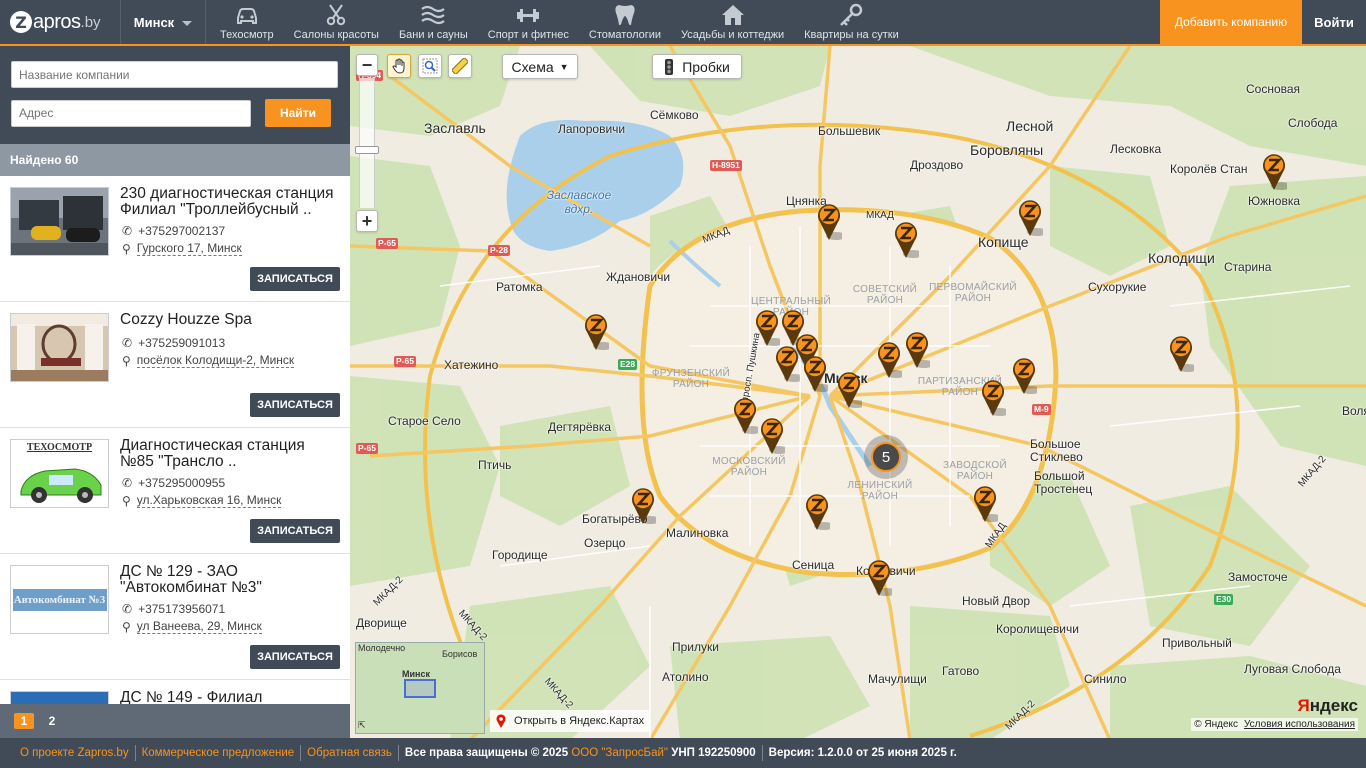  I want to click on about-link: О проекте Zapros.by, so click(74, 753).